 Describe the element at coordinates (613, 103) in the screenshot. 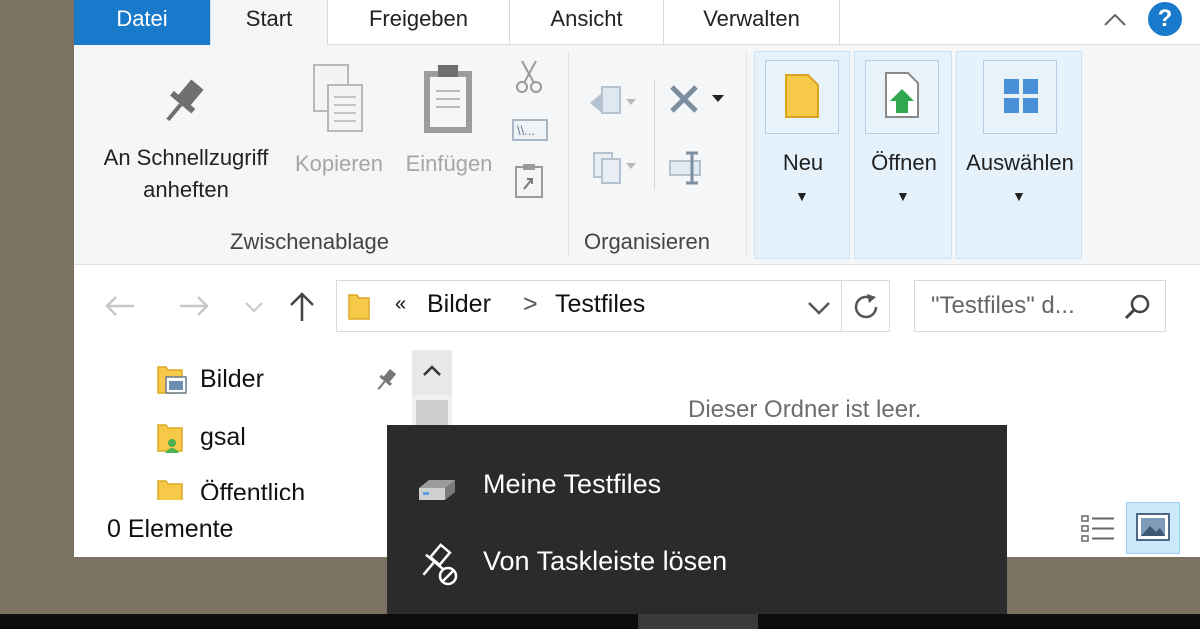

I see `move-to-icon` at that location.